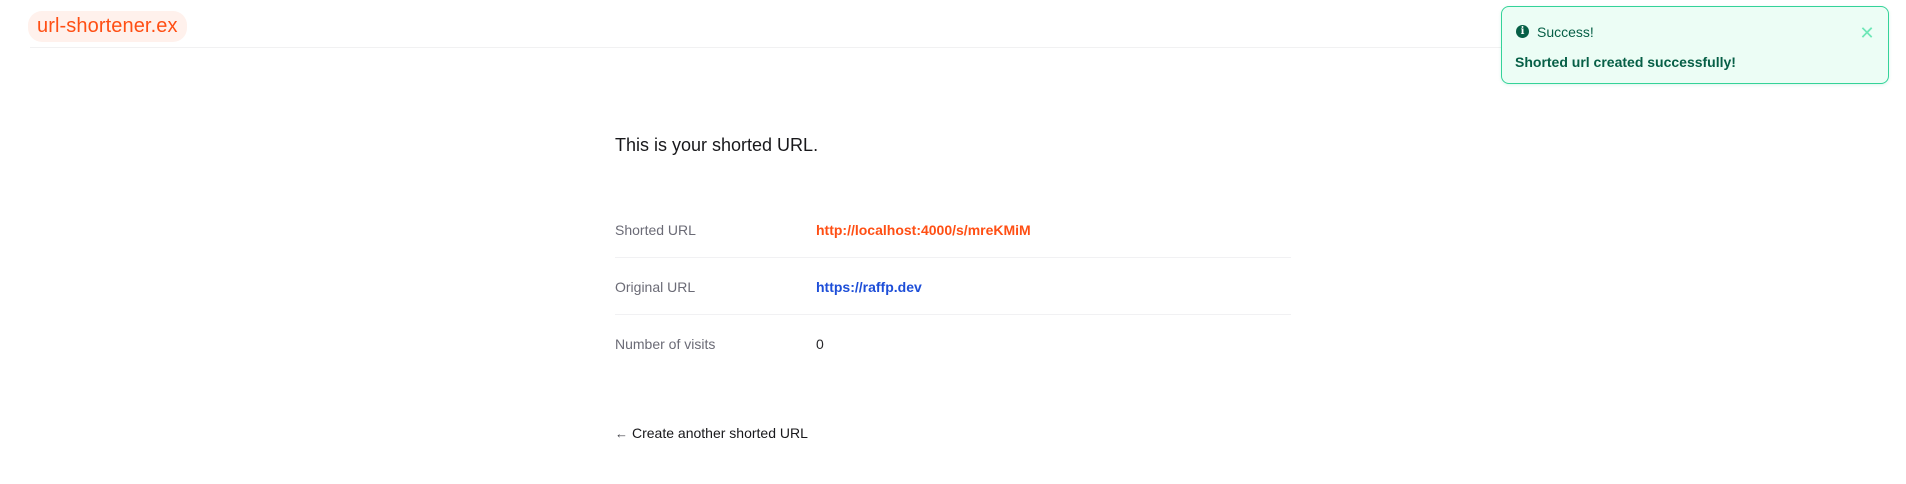  Describe the element at coordinates (1625, 62) in the screenshot. I see `toast-message: Shorted url created successfully!` at that location.